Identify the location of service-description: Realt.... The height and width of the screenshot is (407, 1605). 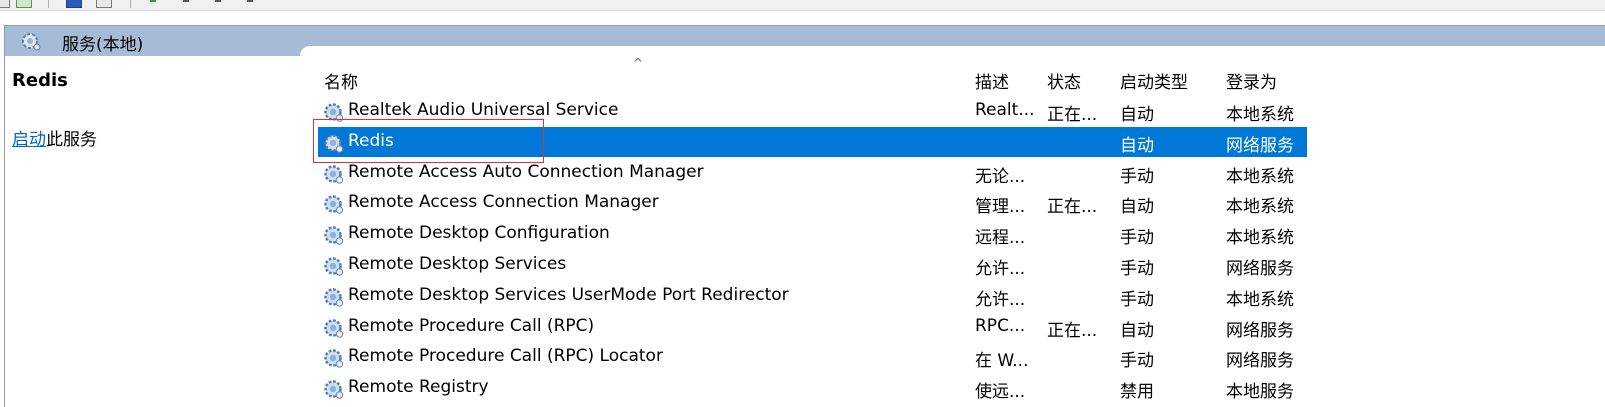
(1005, 110).